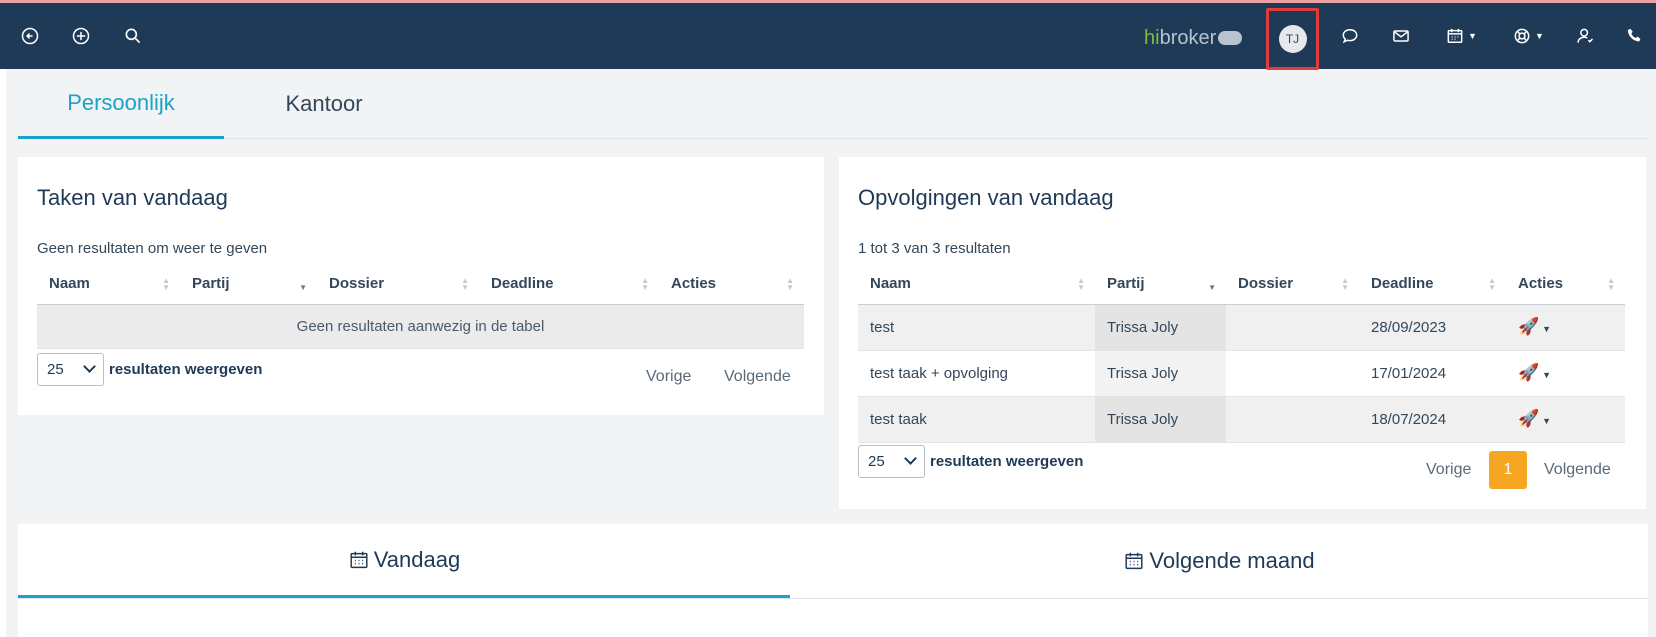 The height and width of the screenshot is (637, 1656). I want to click on table-row: test taak Trissa Joly 18/07/2024 🚀 ▼, so click(1241, 419).